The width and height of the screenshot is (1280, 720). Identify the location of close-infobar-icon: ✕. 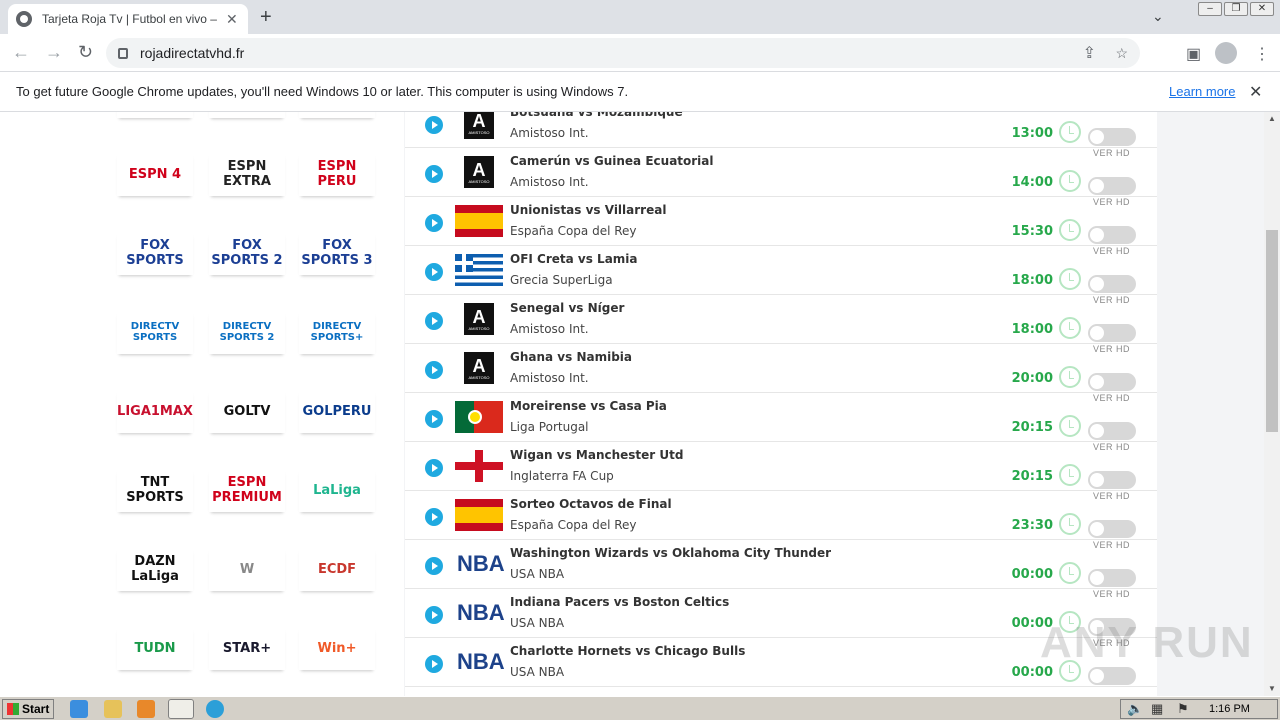
(1255, 92).